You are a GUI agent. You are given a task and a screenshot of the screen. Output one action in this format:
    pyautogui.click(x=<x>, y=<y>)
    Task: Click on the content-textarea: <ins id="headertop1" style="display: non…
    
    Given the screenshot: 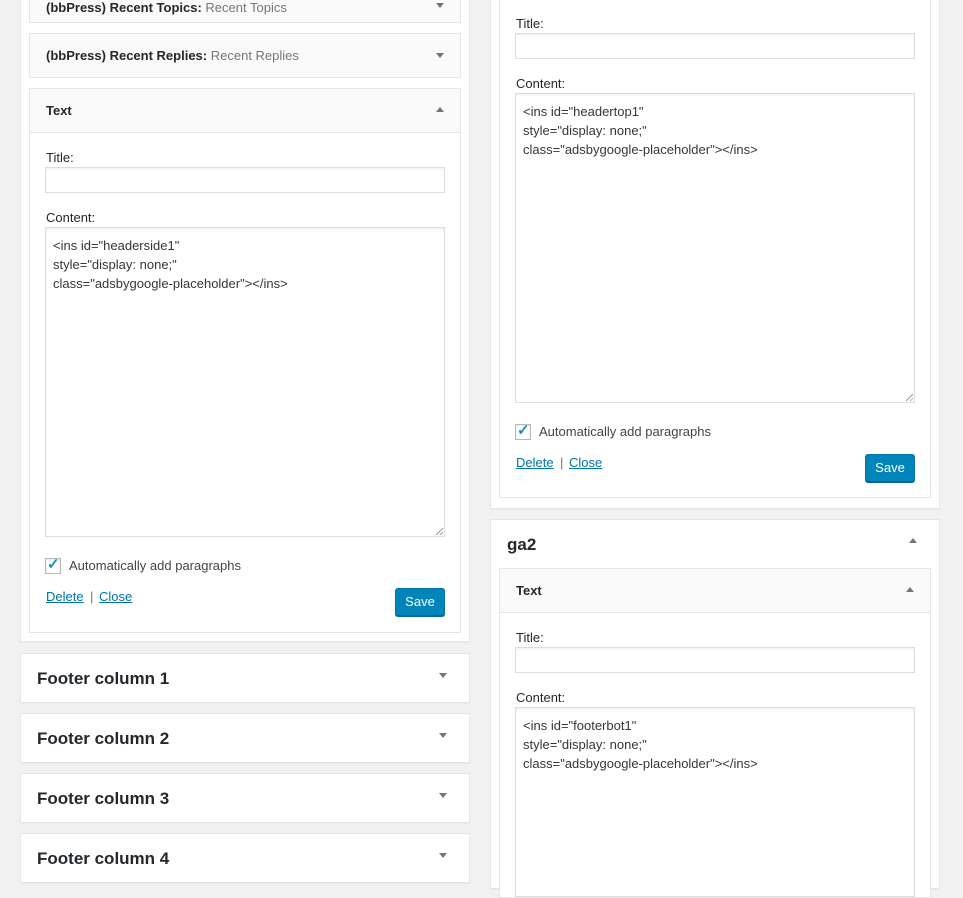 What is the action you would take?
    pyautogui.click(x=715, y=248)
    